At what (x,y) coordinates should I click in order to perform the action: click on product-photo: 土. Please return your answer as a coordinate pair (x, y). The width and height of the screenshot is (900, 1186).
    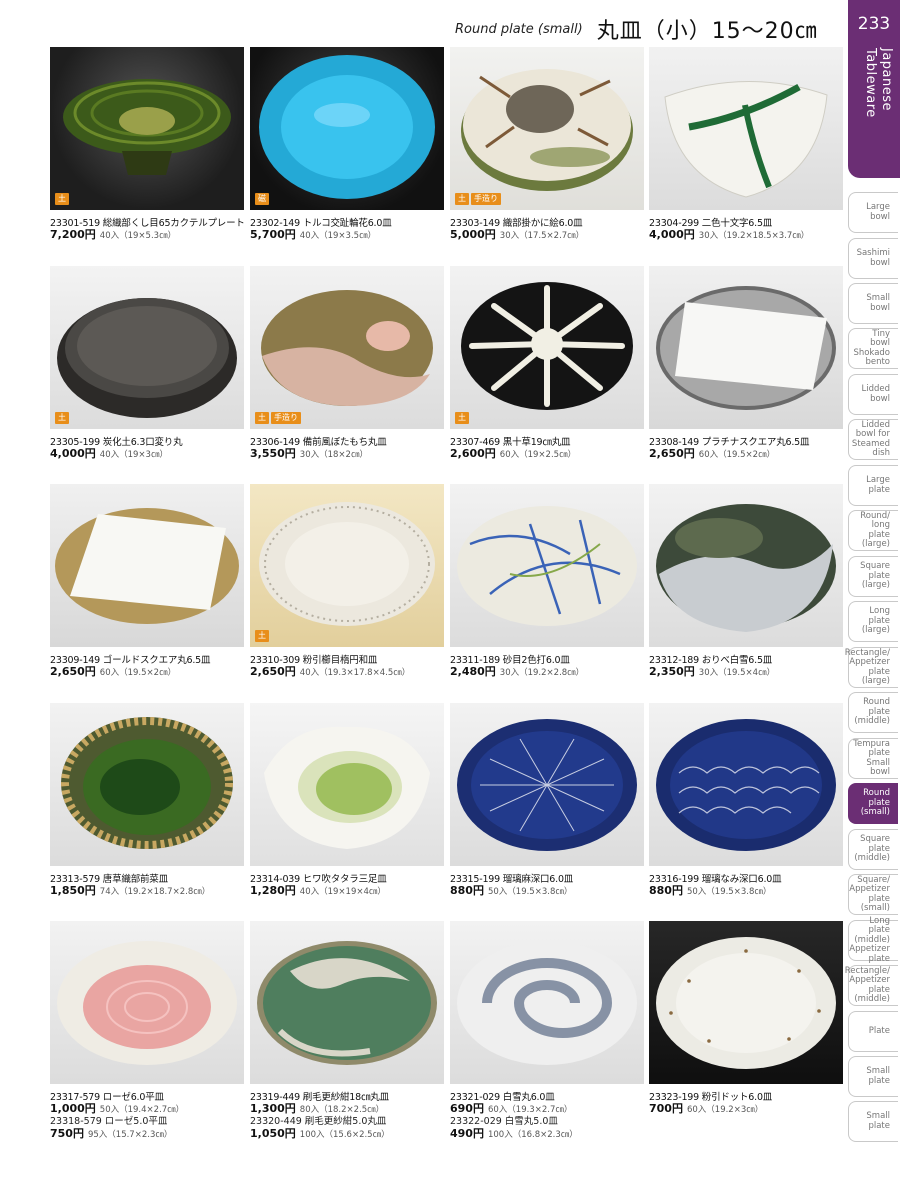
    Looking at the image, I should click on (347, 565).